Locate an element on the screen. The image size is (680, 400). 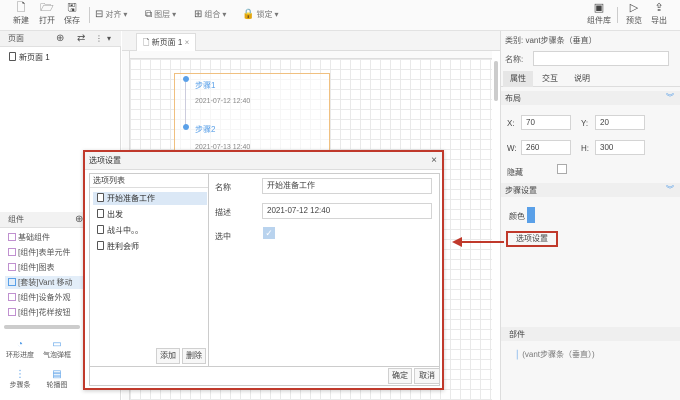
add-option-button: 添加 is located at coordinates (168, 356).